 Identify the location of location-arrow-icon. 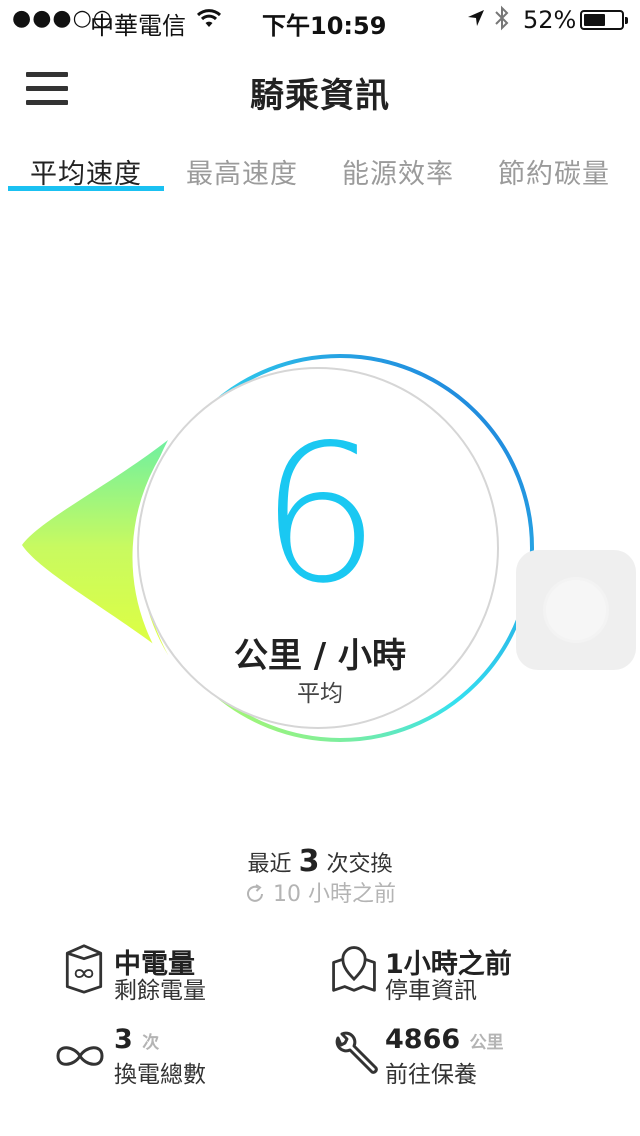
(476, 18).